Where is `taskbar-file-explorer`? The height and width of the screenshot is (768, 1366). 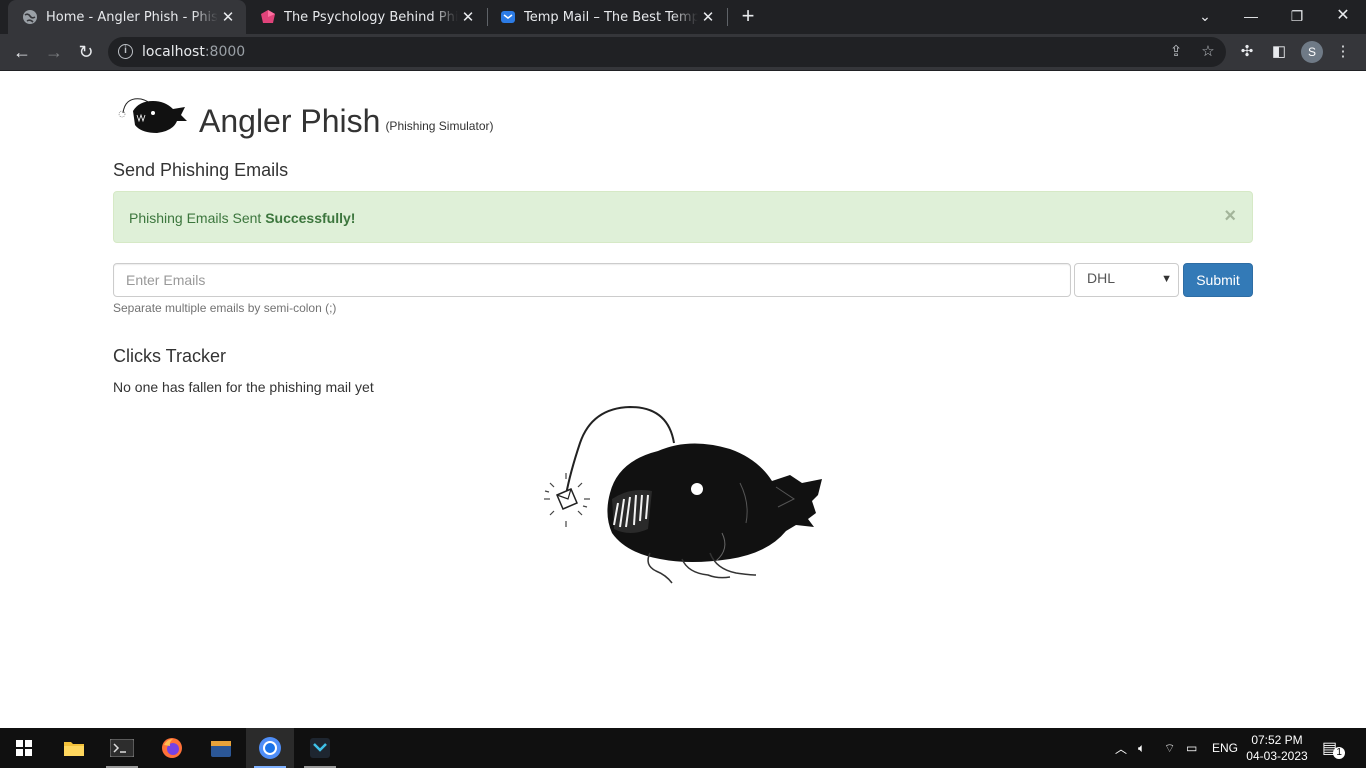 taskbar-file-explorer is located at coordinates (74, 748).